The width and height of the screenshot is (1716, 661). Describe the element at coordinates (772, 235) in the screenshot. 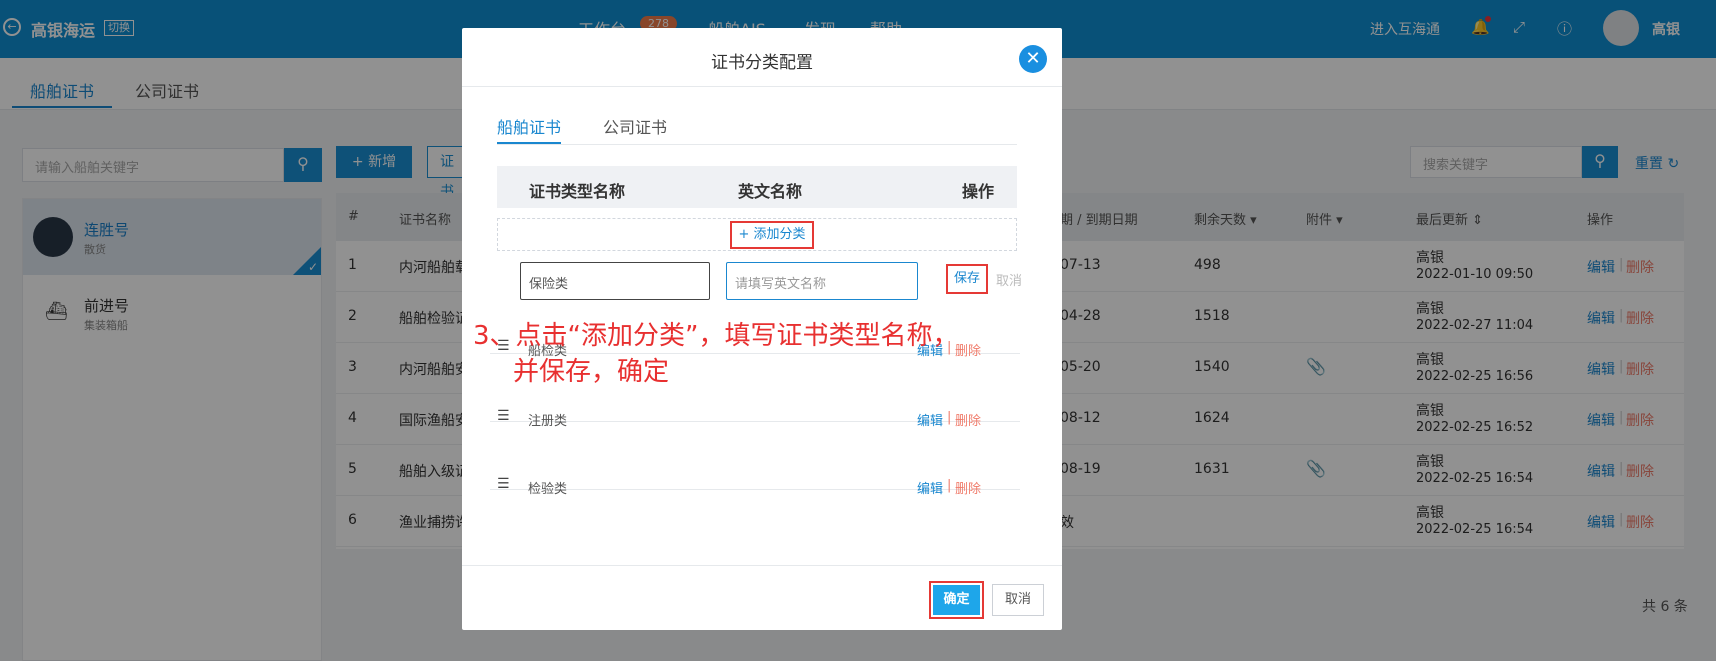

I see `add-category-button: + 添加分类` at that location.